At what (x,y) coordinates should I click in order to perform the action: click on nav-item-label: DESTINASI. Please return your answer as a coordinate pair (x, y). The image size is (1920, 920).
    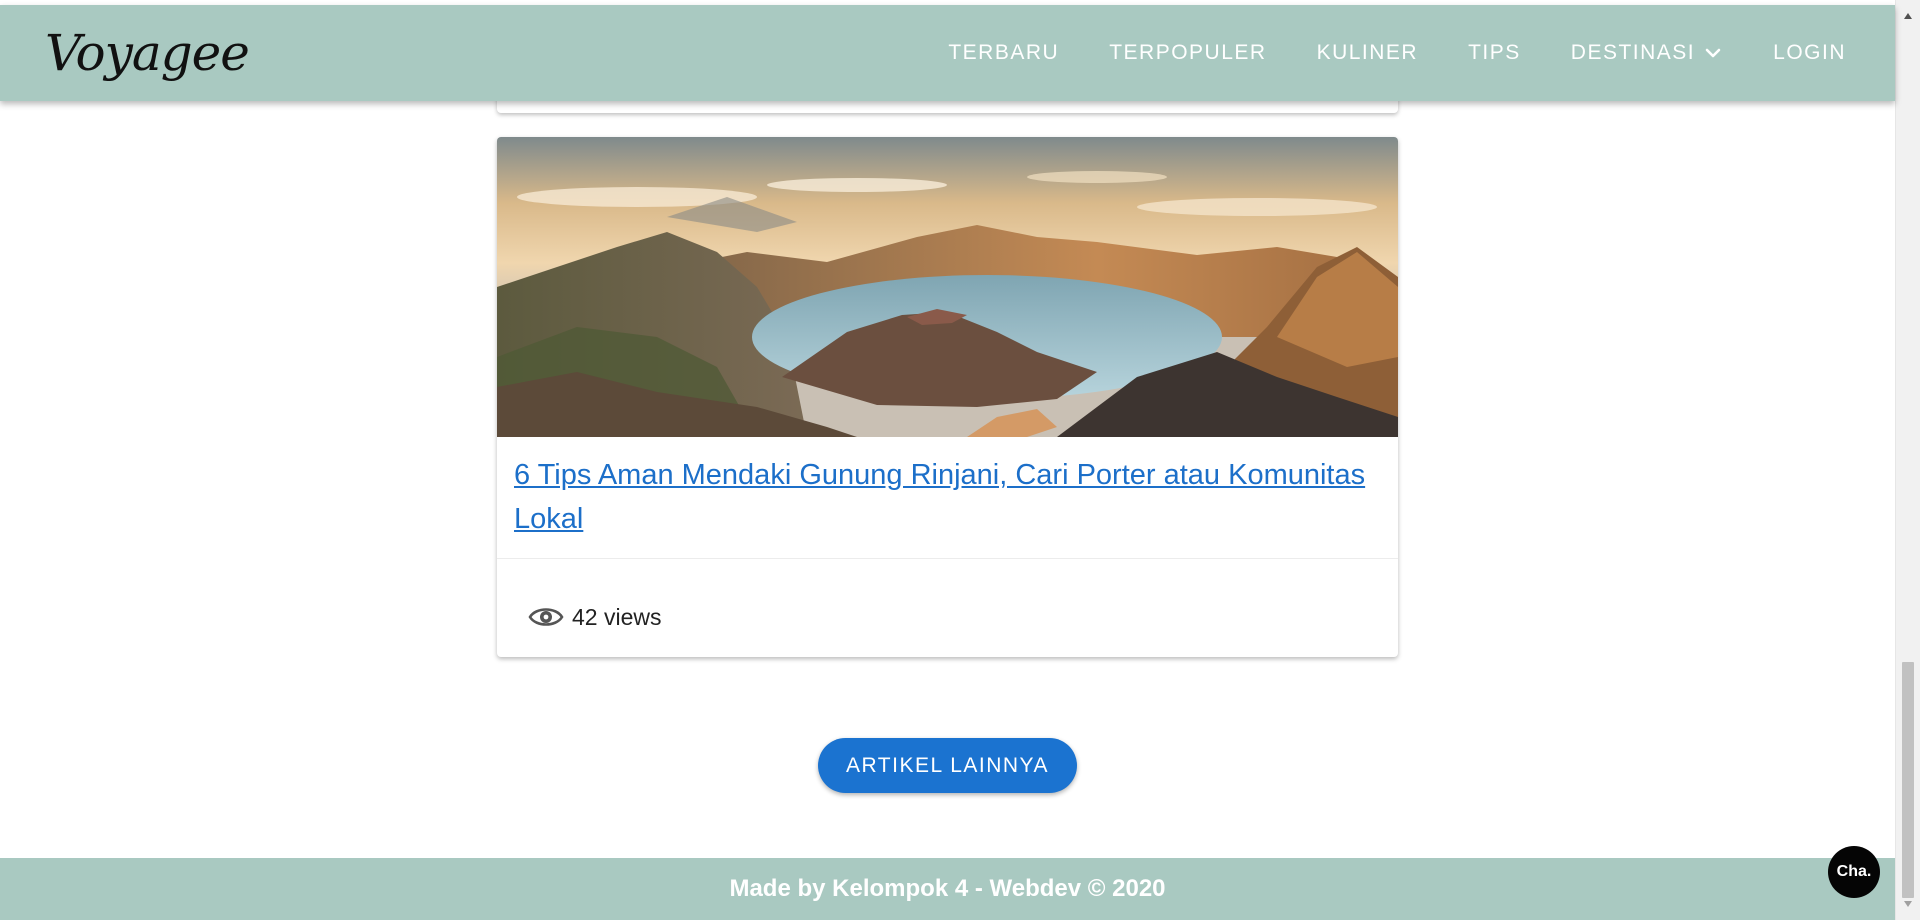
    Looking at the image, I should click on (1633, 52).